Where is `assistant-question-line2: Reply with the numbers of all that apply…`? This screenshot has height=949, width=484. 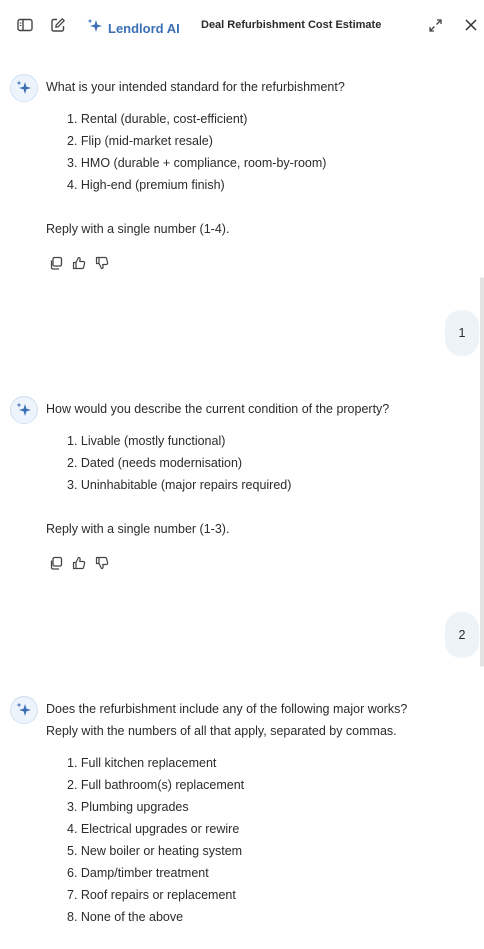 assistant-question-line2: Reply with the numbers of all that apply… is located at coordinates (221, 731).